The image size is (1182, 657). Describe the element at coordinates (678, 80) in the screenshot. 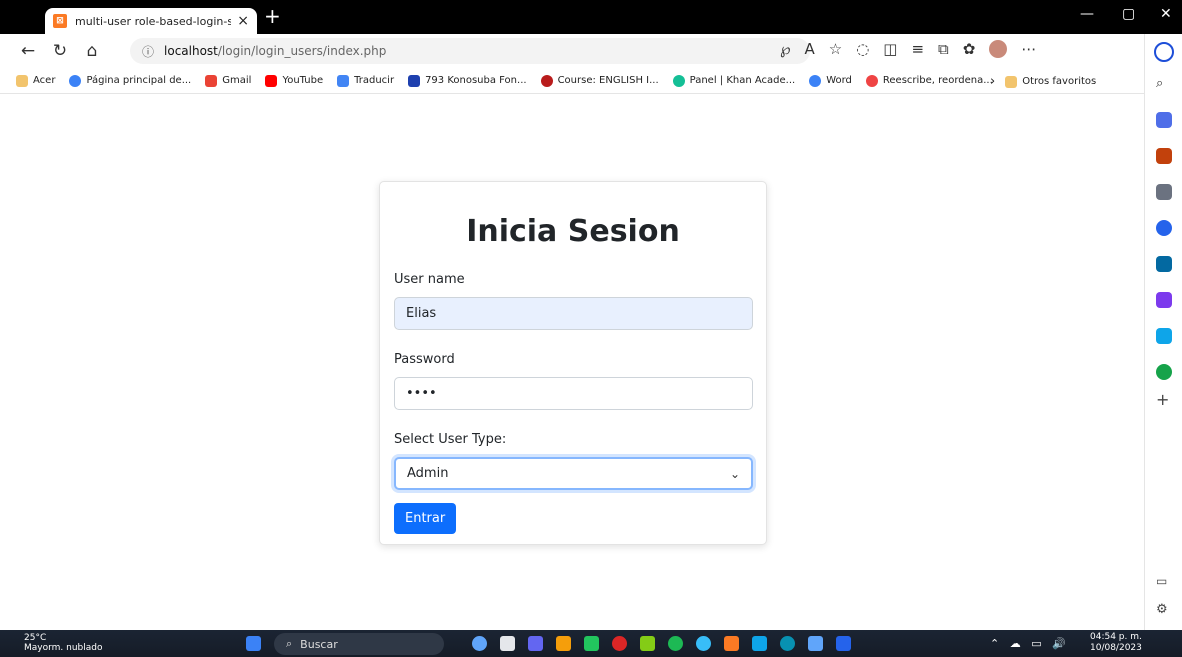

I see `khan-icon` at that location.